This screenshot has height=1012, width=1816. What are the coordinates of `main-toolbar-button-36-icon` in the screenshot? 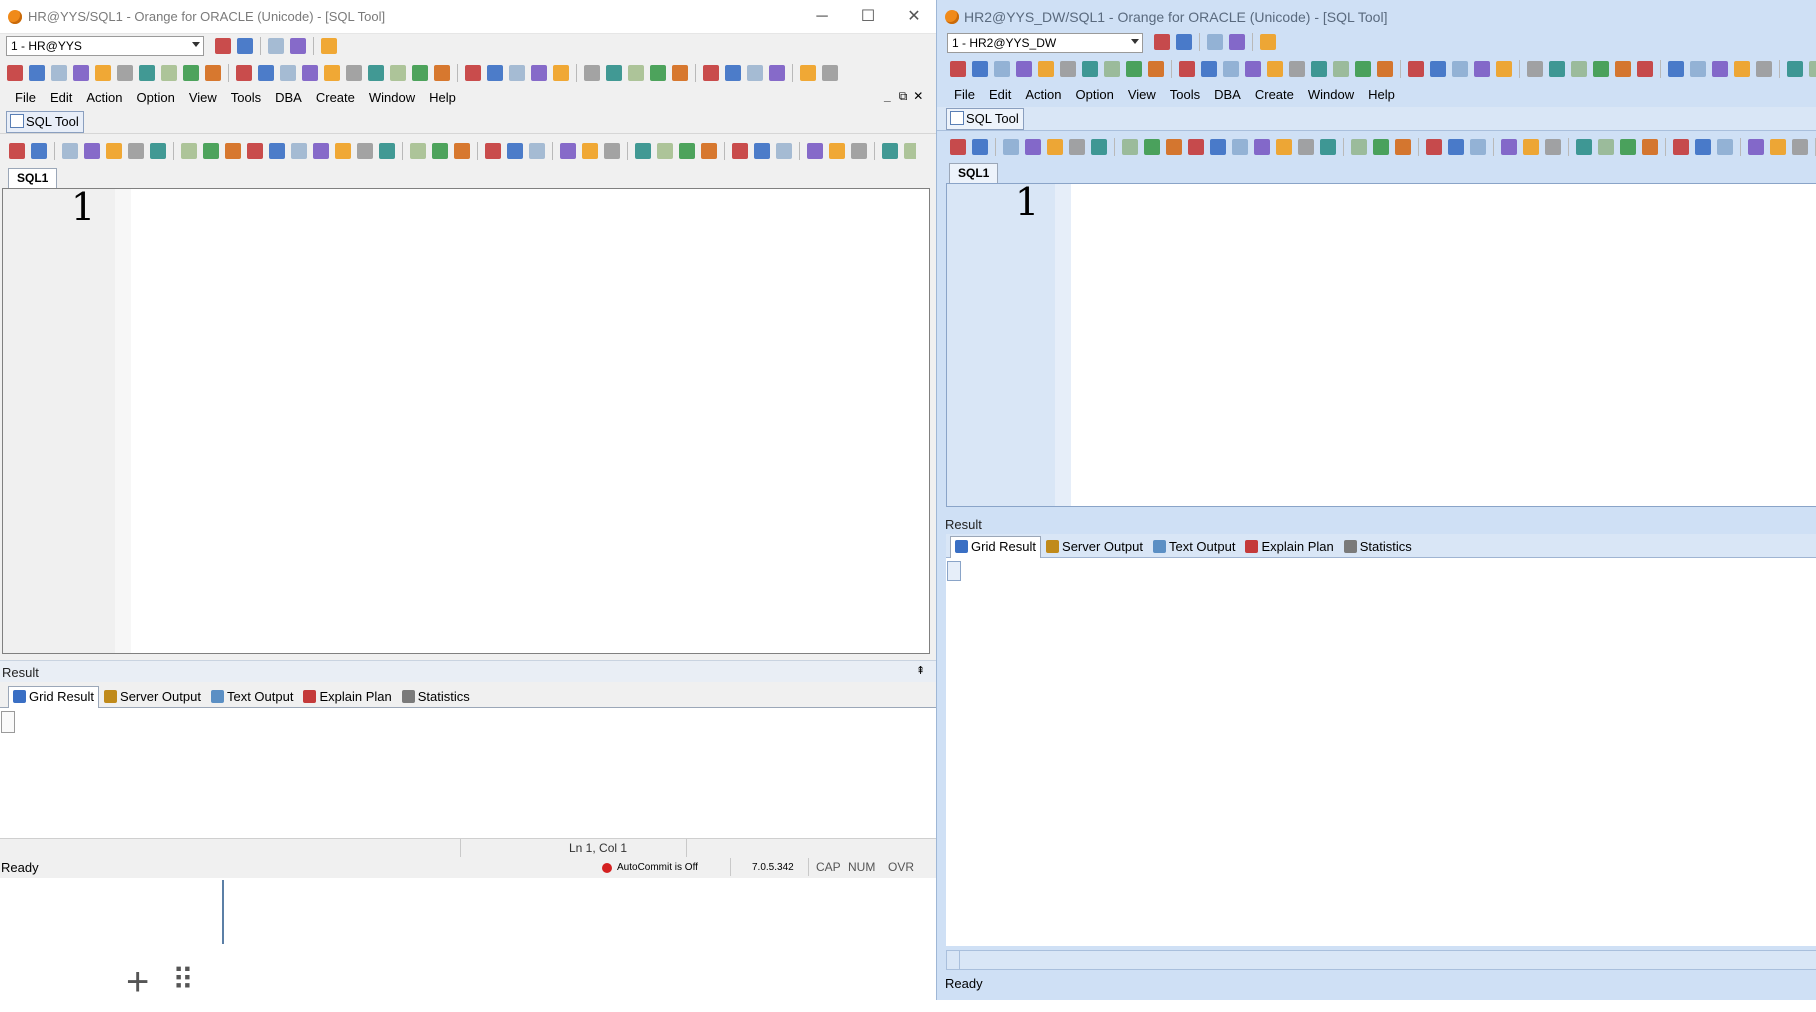 It's located at (830, 73).